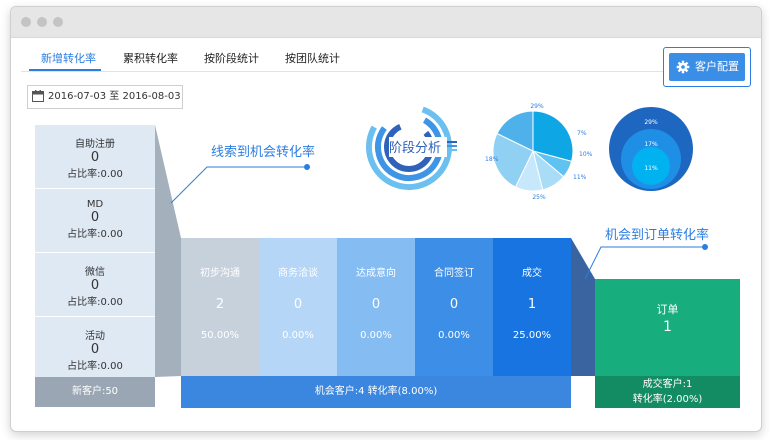  What do you see at coordinates (586, 154) in the screenshot?
I see `pie-label-2: 10%` at bounding box center [586, 154].